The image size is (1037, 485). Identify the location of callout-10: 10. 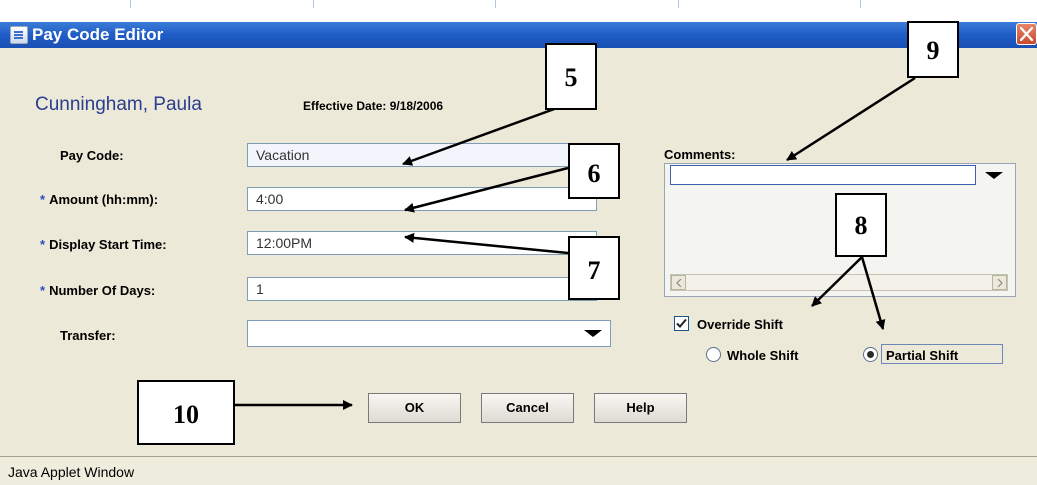
(186, 412).